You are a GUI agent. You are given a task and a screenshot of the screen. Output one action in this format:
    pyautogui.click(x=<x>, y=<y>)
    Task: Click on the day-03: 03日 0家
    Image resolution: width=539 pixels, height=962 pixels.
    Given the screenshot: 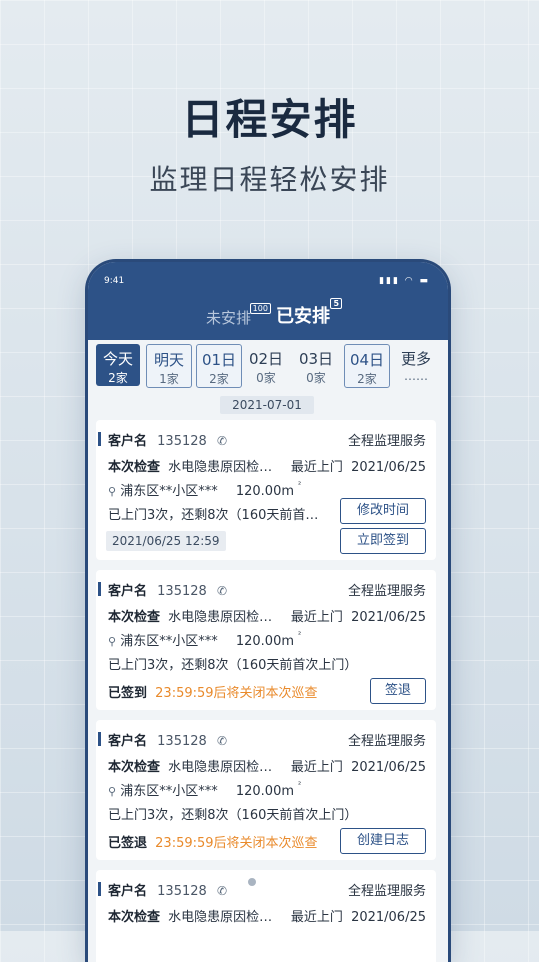 What is the action you would take?
    pyautogui.click(x=316, y=365)
    